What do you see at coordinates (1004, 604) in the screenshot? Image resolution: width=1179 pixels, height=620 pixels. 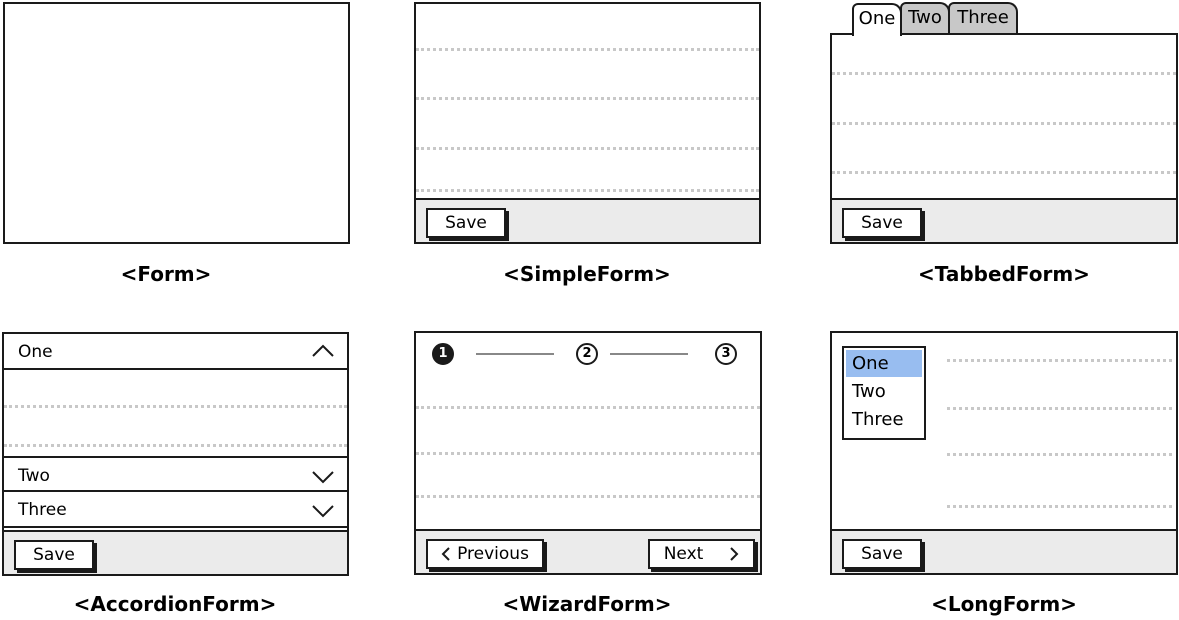 I see `long-form-caption: <LongForm>` at bounding box center [1004, 604].